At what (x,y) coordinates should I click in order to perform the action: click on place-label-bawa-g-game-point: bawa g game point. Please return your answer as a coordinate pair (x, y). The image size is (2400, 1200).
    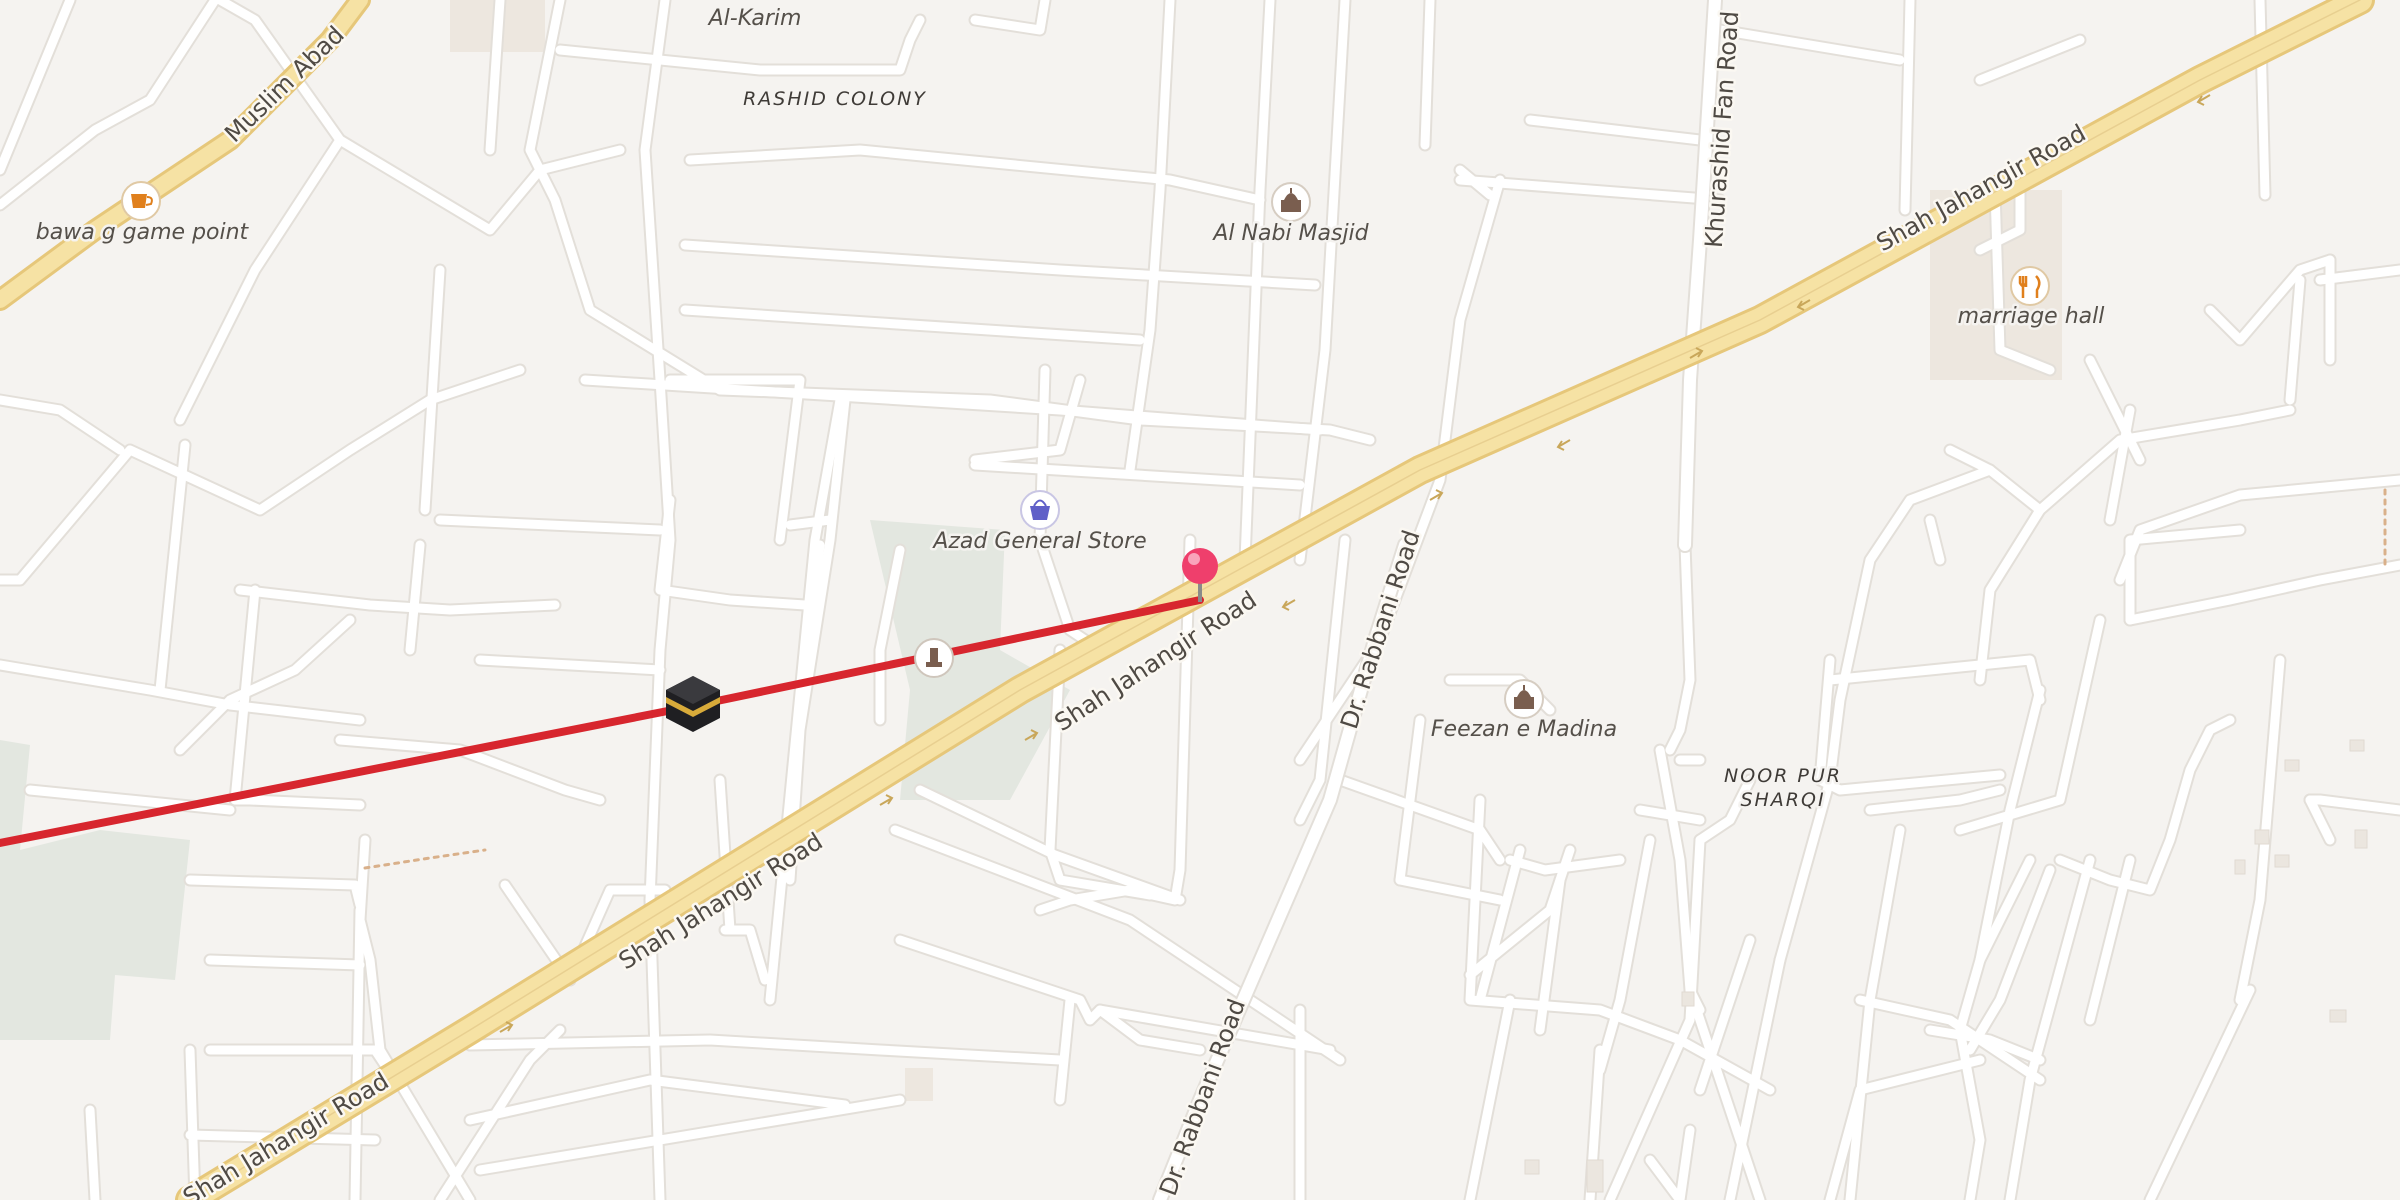
    Looking at the image, I should click on (142, 233).